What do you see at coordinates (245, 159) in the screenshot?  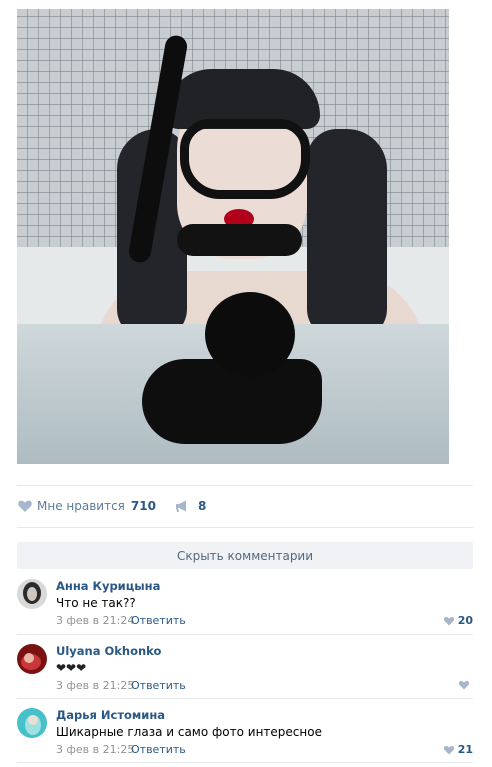 I see `photo-mask` at bounding box center [245, 159].